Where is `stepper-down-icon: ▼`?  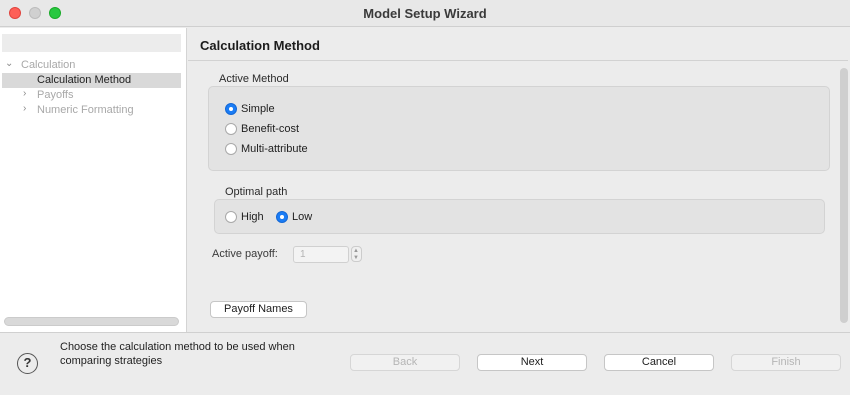
stepper-down-icon: ▼ is located at coordinates (356, 258).